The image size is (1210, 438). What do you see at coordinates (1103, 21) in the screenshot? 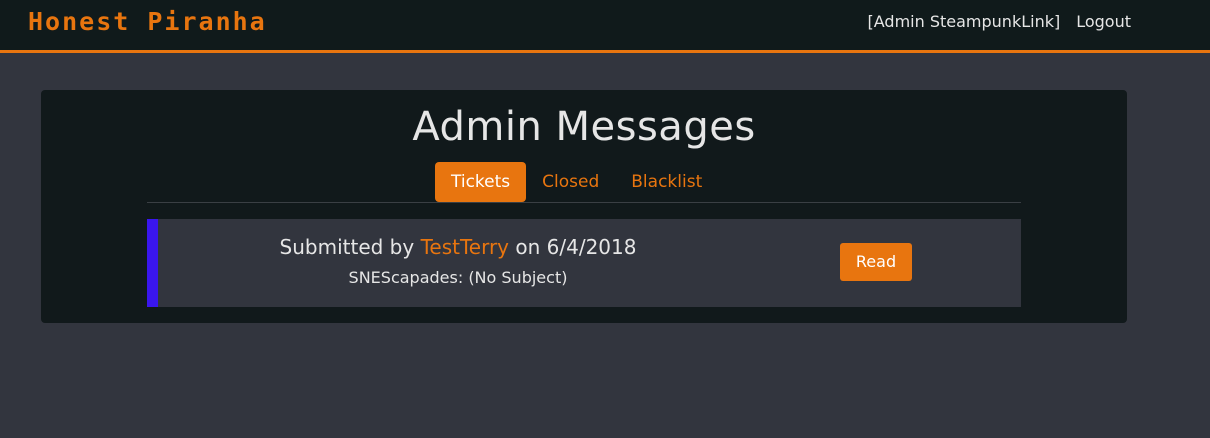
I see `logout-link: Logout` at bounding box center [1103, 21].